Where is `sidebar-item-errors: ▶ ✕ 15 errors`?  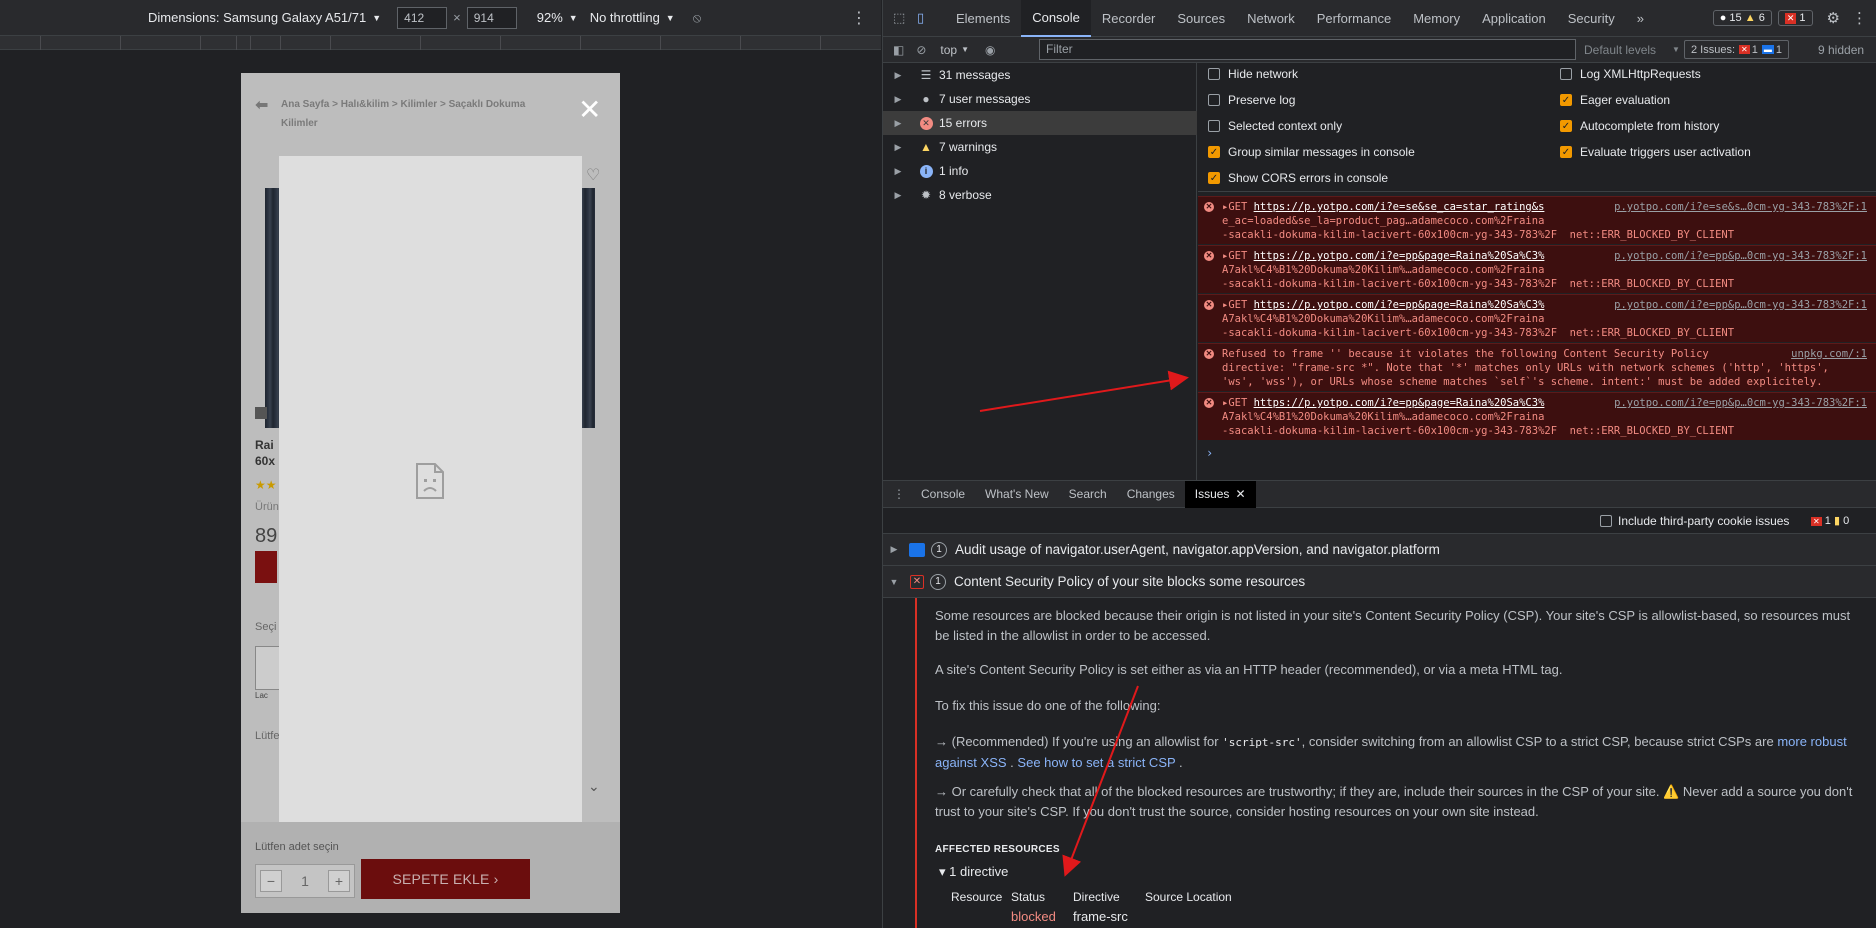
sidebar-item-errors: ▶ ✕ 15 errors is located at coordinates (1040, 123).